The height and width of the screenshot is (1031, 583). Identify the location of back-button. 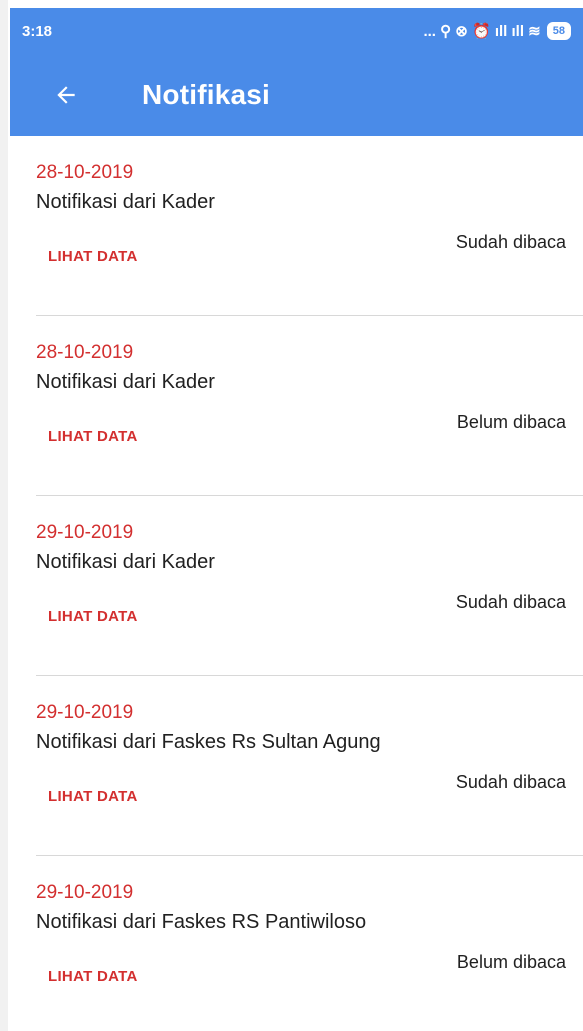
(66, 95).